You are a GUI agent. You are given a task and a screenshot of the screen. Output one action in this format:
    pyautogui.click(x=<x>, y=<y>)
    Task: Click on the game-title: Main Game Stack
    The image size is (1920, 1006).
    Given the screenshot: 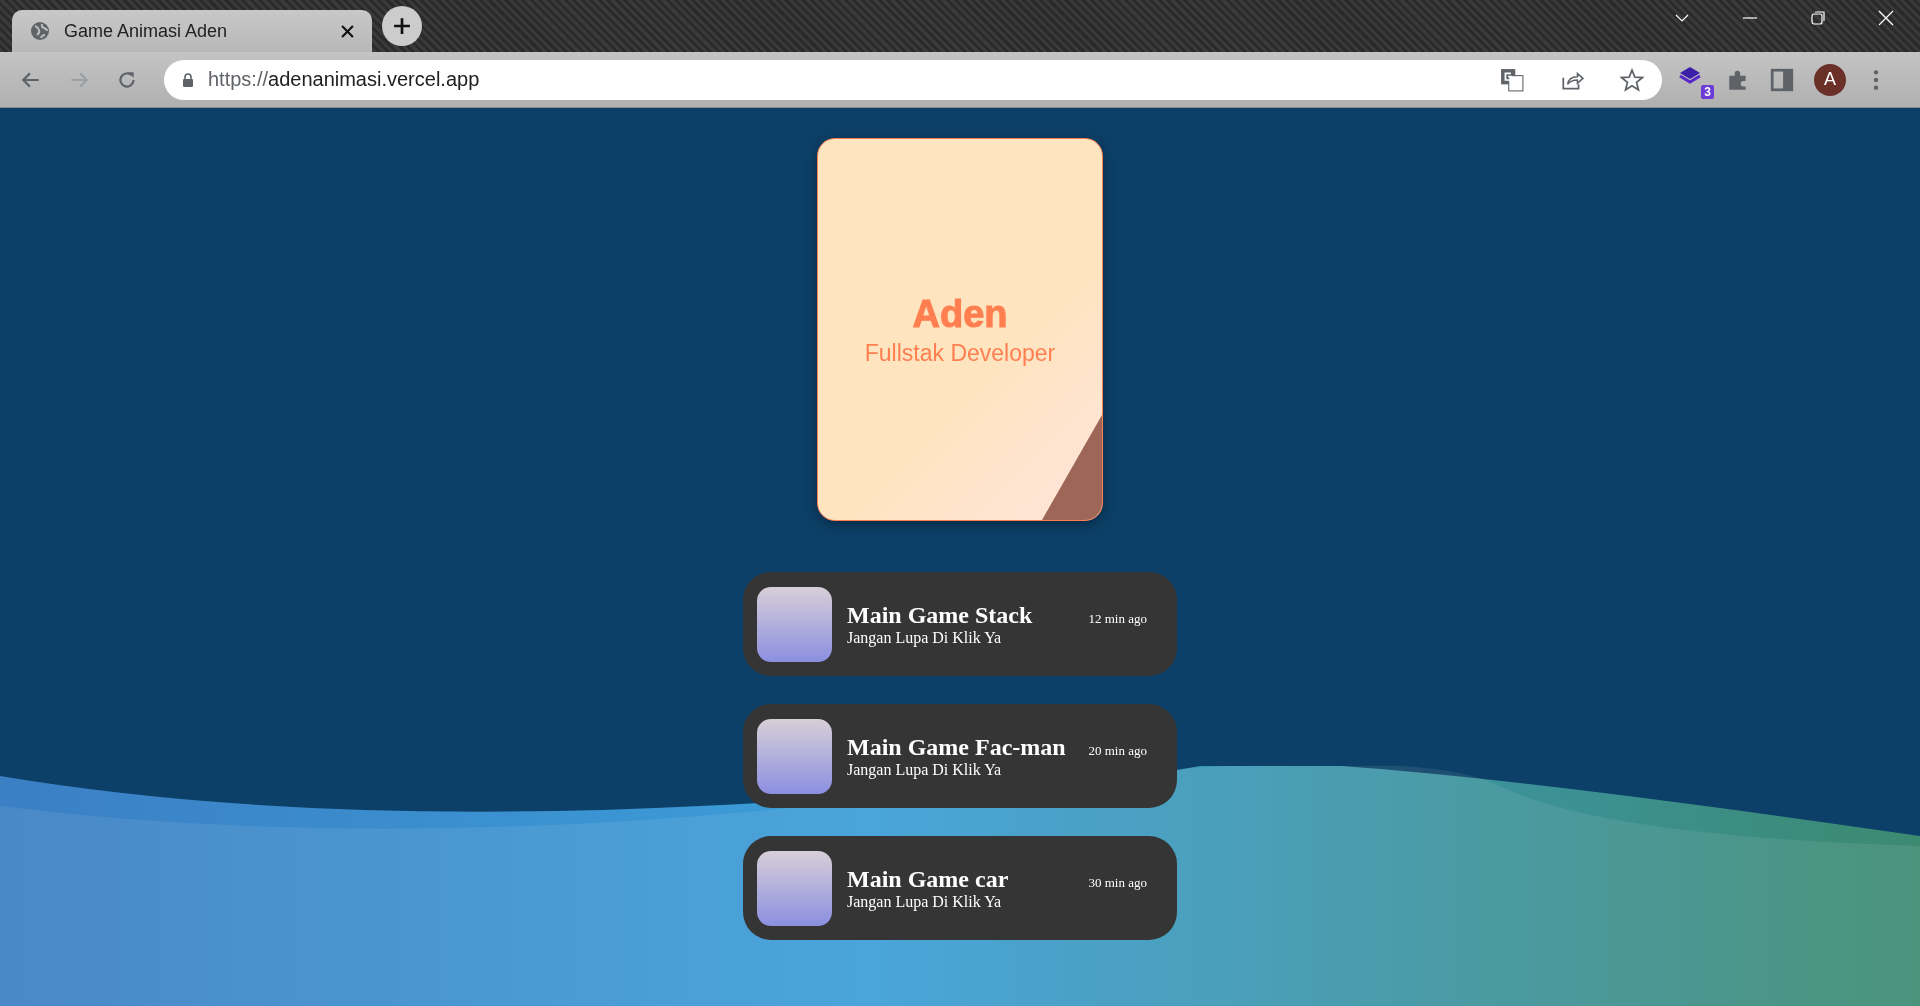 What is the action you would take?
    pyautogui.click(x=940, y=615)
    